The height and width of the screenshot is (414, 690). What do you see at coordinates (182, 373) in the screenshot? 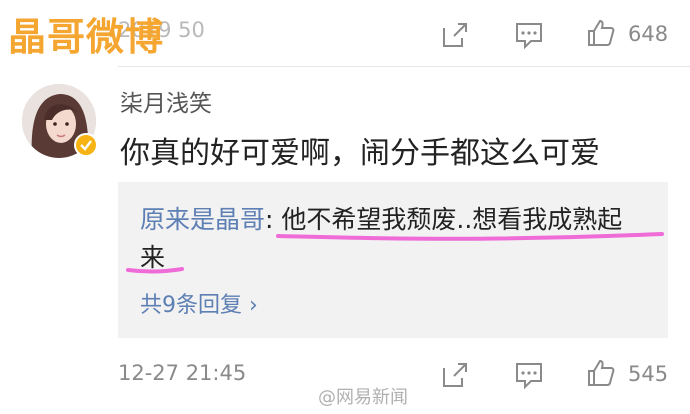
I see `comment-time: 12-27 21:45` at bounding box center [182, 373].